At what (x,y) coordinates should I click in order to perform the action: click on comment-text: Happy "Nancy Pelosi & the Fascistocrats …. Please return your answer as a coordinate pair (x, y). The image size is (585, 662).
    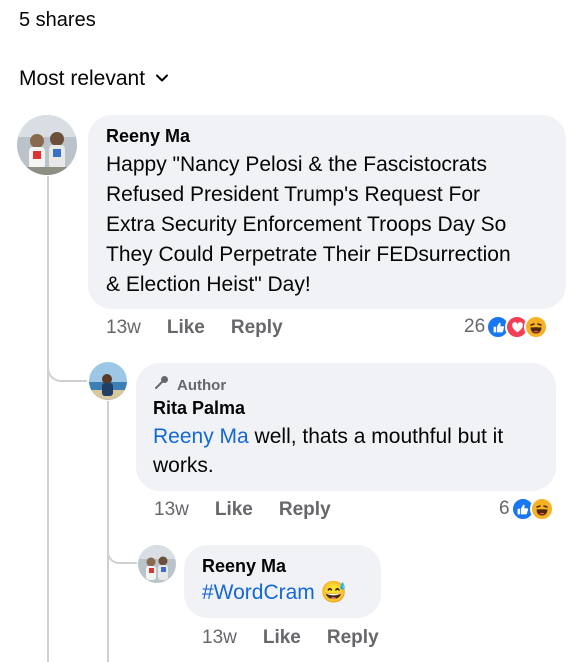
    Looking at the image, I should click on (308, 224).